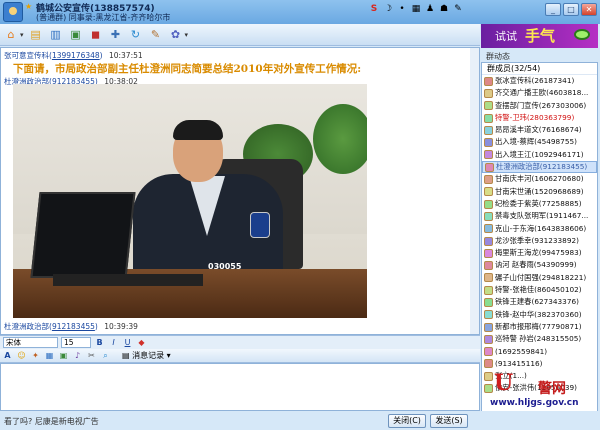 The image size is (600, 430). I want to click on logo-text: 警网, so click(552, 389).